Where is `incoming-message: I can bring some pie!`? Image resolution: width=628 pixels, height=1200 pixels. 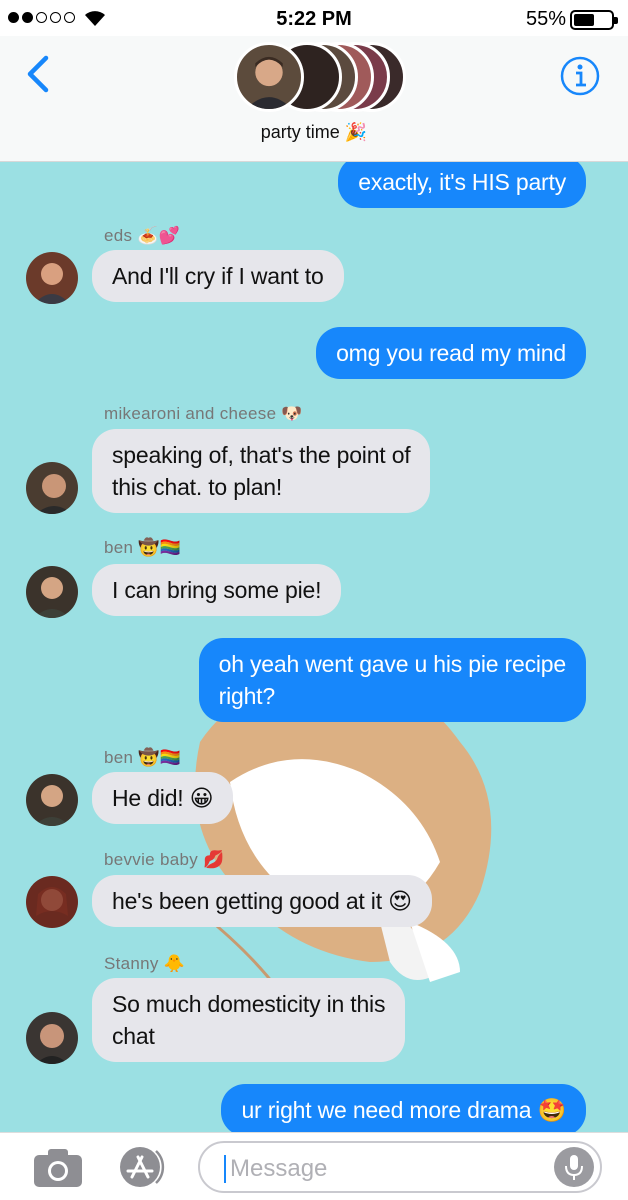 incoming-message: I can bring some pie! is located at coordinates (217, 590).